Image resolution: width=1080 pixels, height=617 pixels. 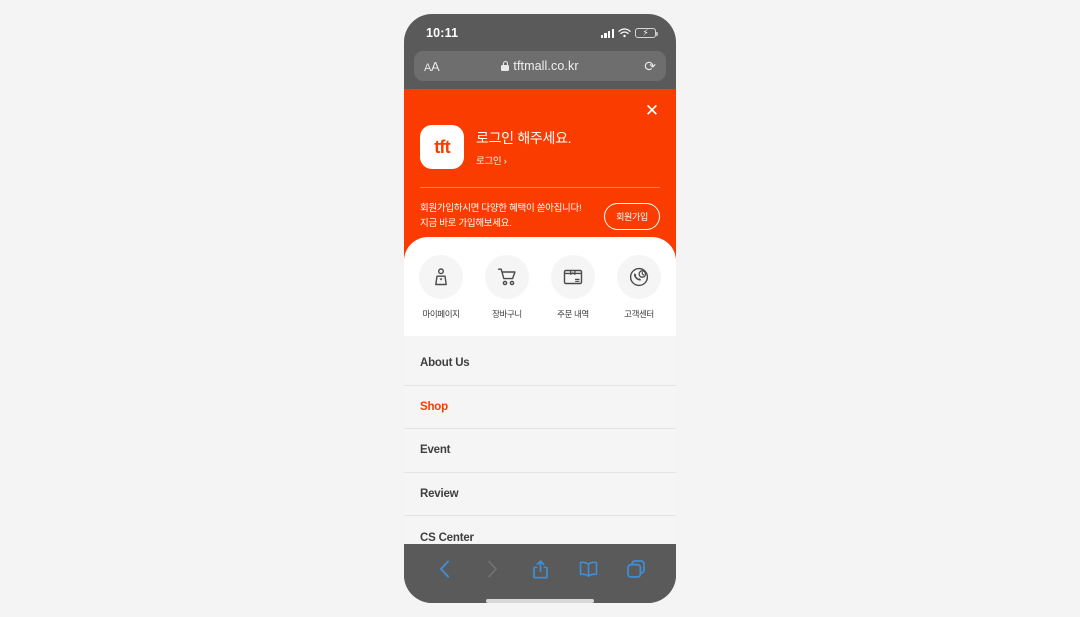 What do you see at coordinates (546, 66) in the screenshot?
I see `url-text: tftmall.co.kr` at bounding box center [546, 66].